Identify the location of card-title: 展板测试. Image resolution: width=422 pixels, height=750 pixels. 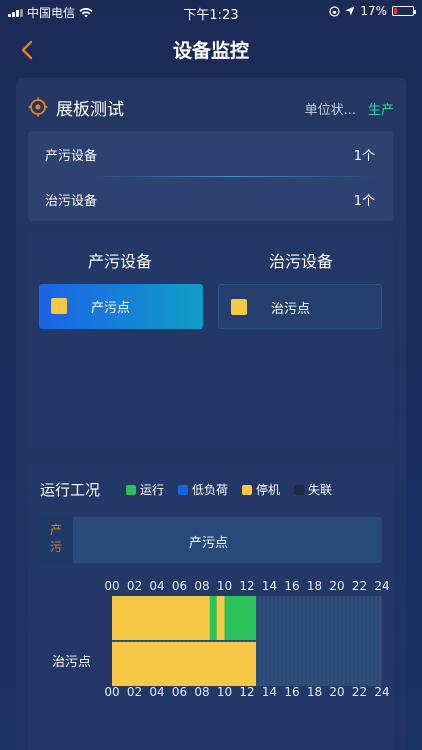
(90, 110).